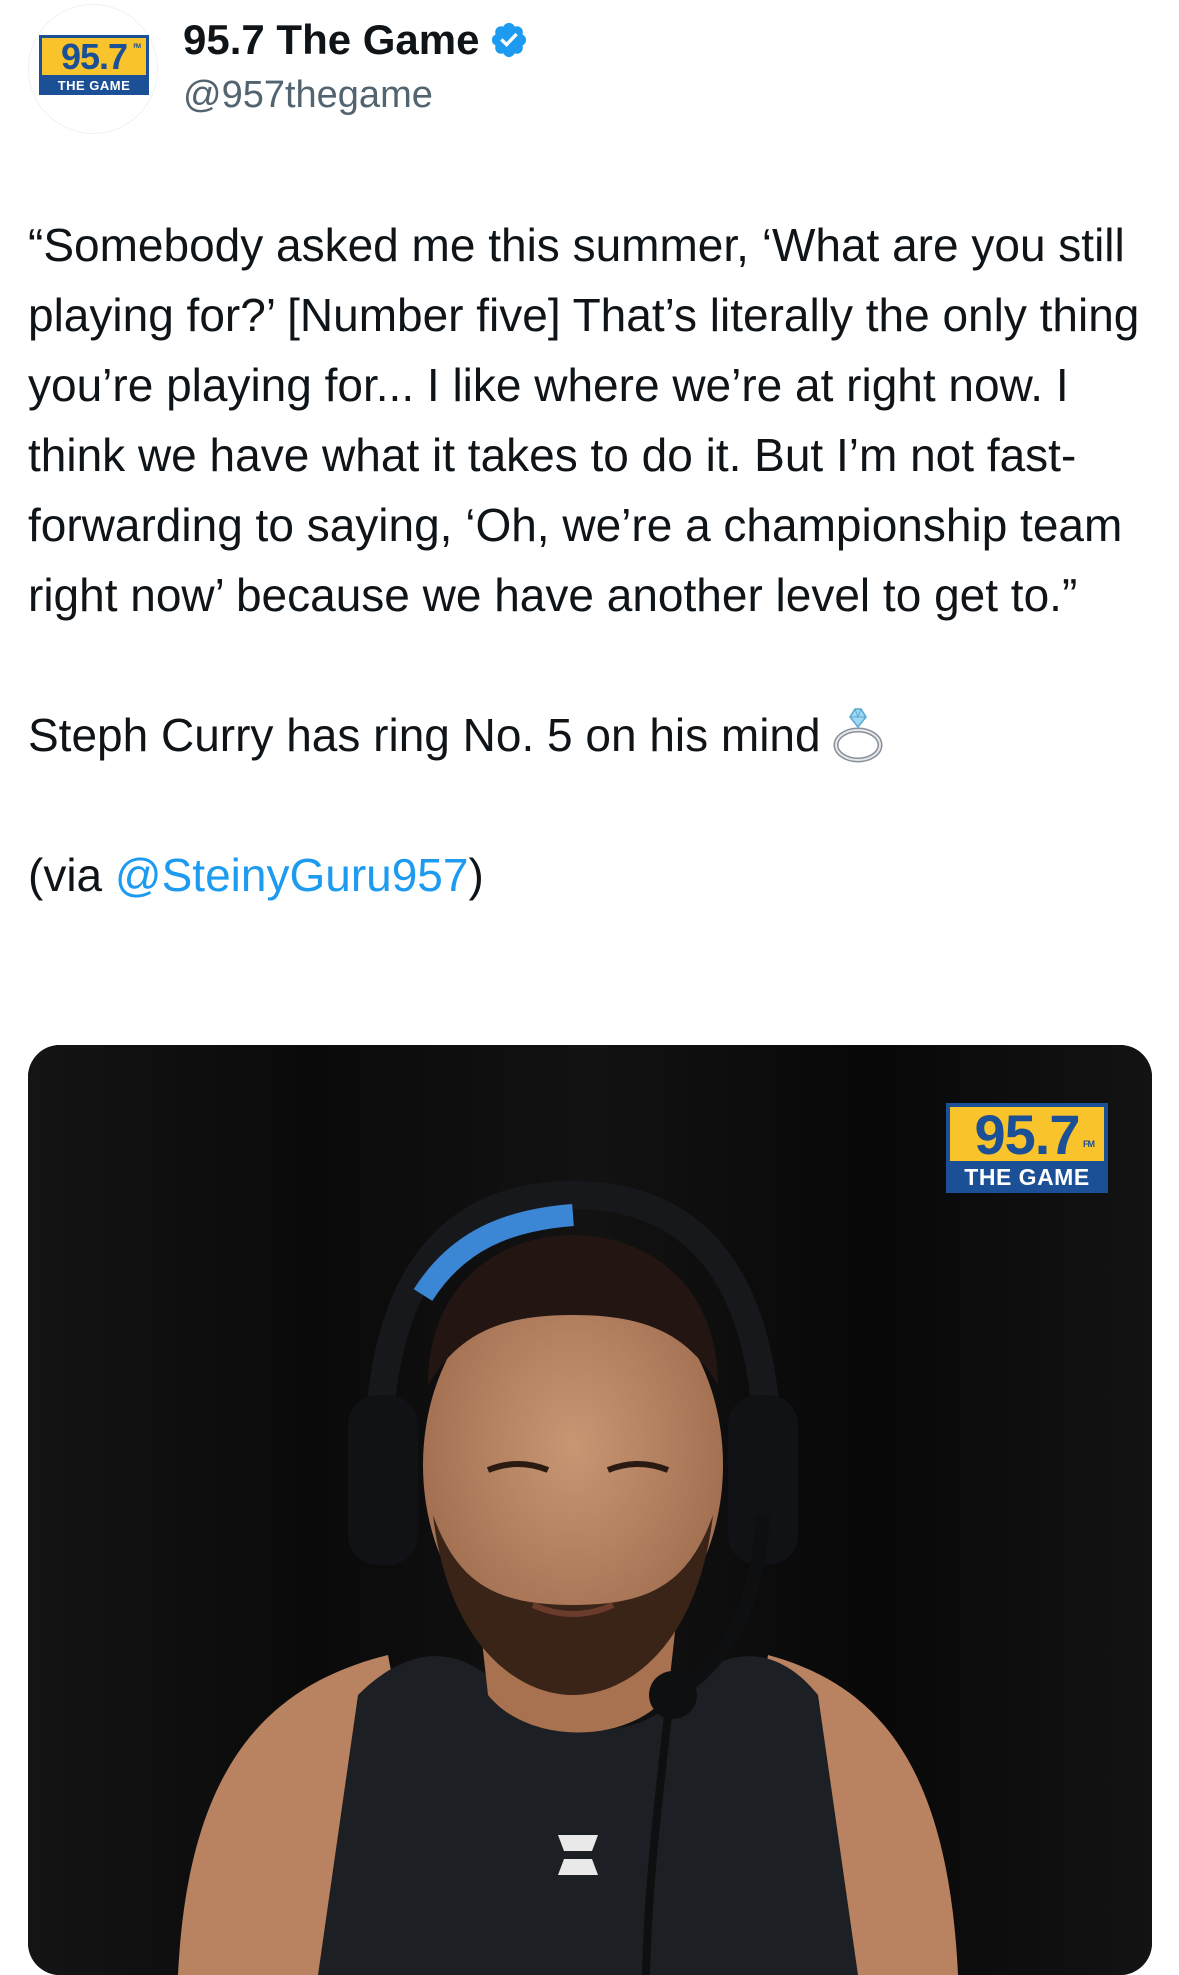  I want to click on caption-text: Steph Curry has ring No. 5 on his mind, so click(424, 735).